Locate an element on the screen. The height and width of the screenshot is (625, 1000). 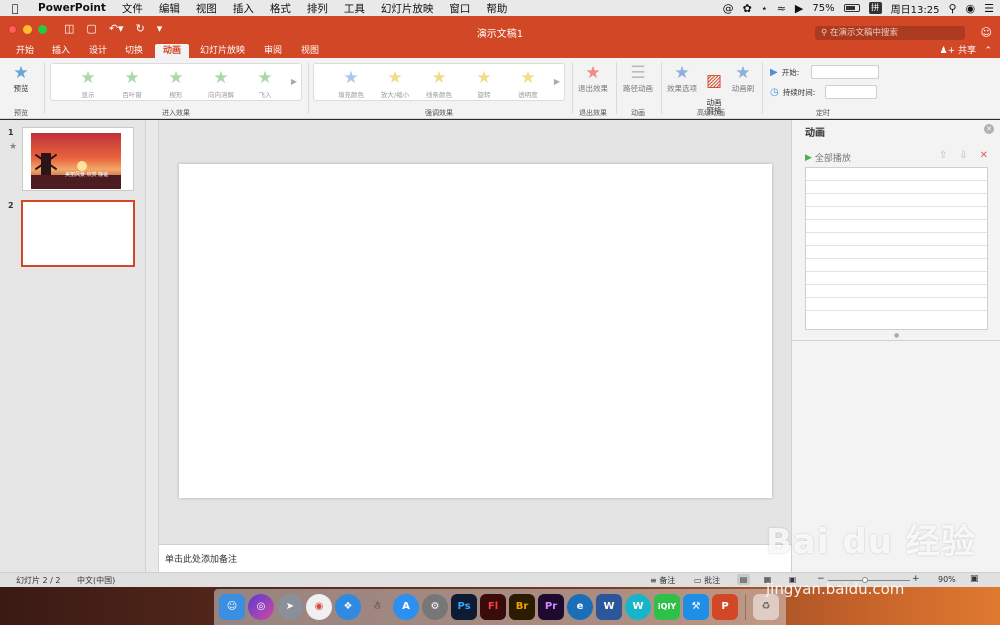
xcode-icon: ⚒ is located at coordinates (696, 607).